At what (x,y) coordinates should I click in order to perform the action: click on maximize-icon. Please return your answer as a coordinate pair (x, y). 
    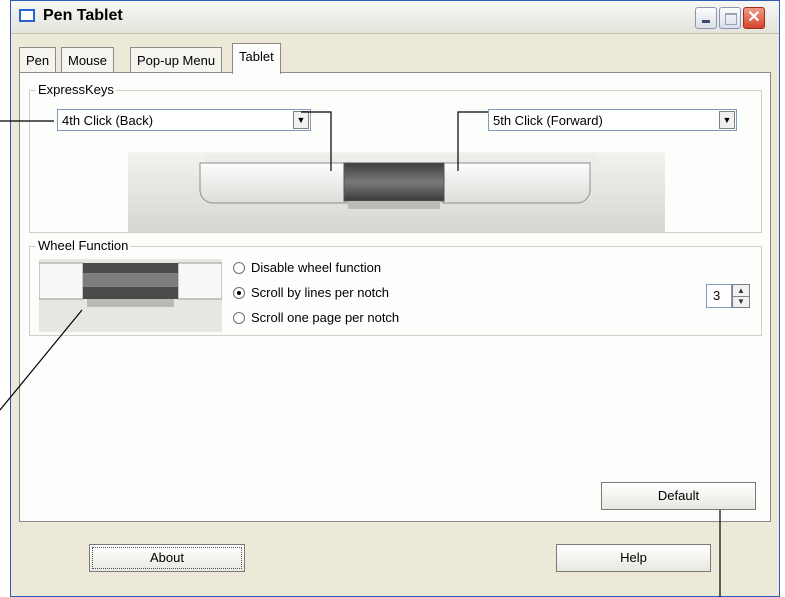
    Looking at the image, I should click on (730, 18).